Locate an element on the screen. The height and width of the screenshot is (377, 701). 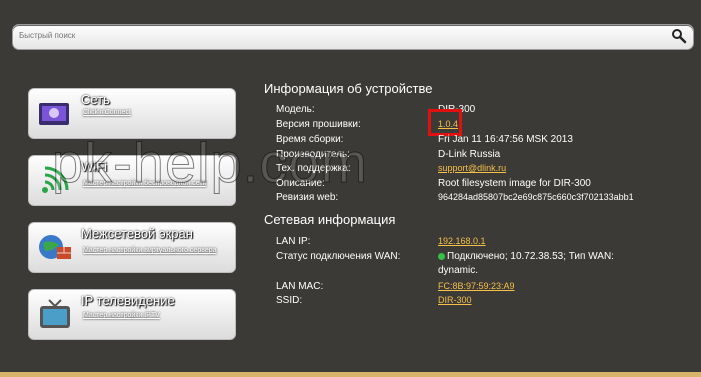
device-info-heading: Информация об устройстве is located at coordinates (348, 88).